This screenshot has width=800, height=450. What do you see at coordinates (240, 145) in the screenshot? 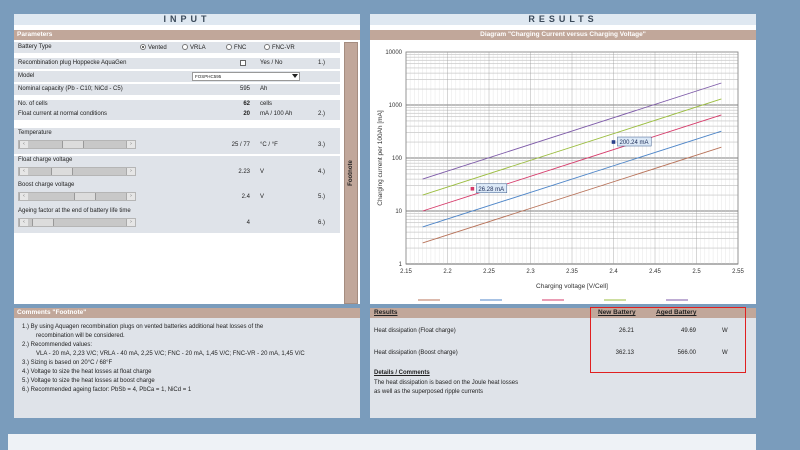
I see `temperature-value: 25 / 77` at bounding box center [240, 145].